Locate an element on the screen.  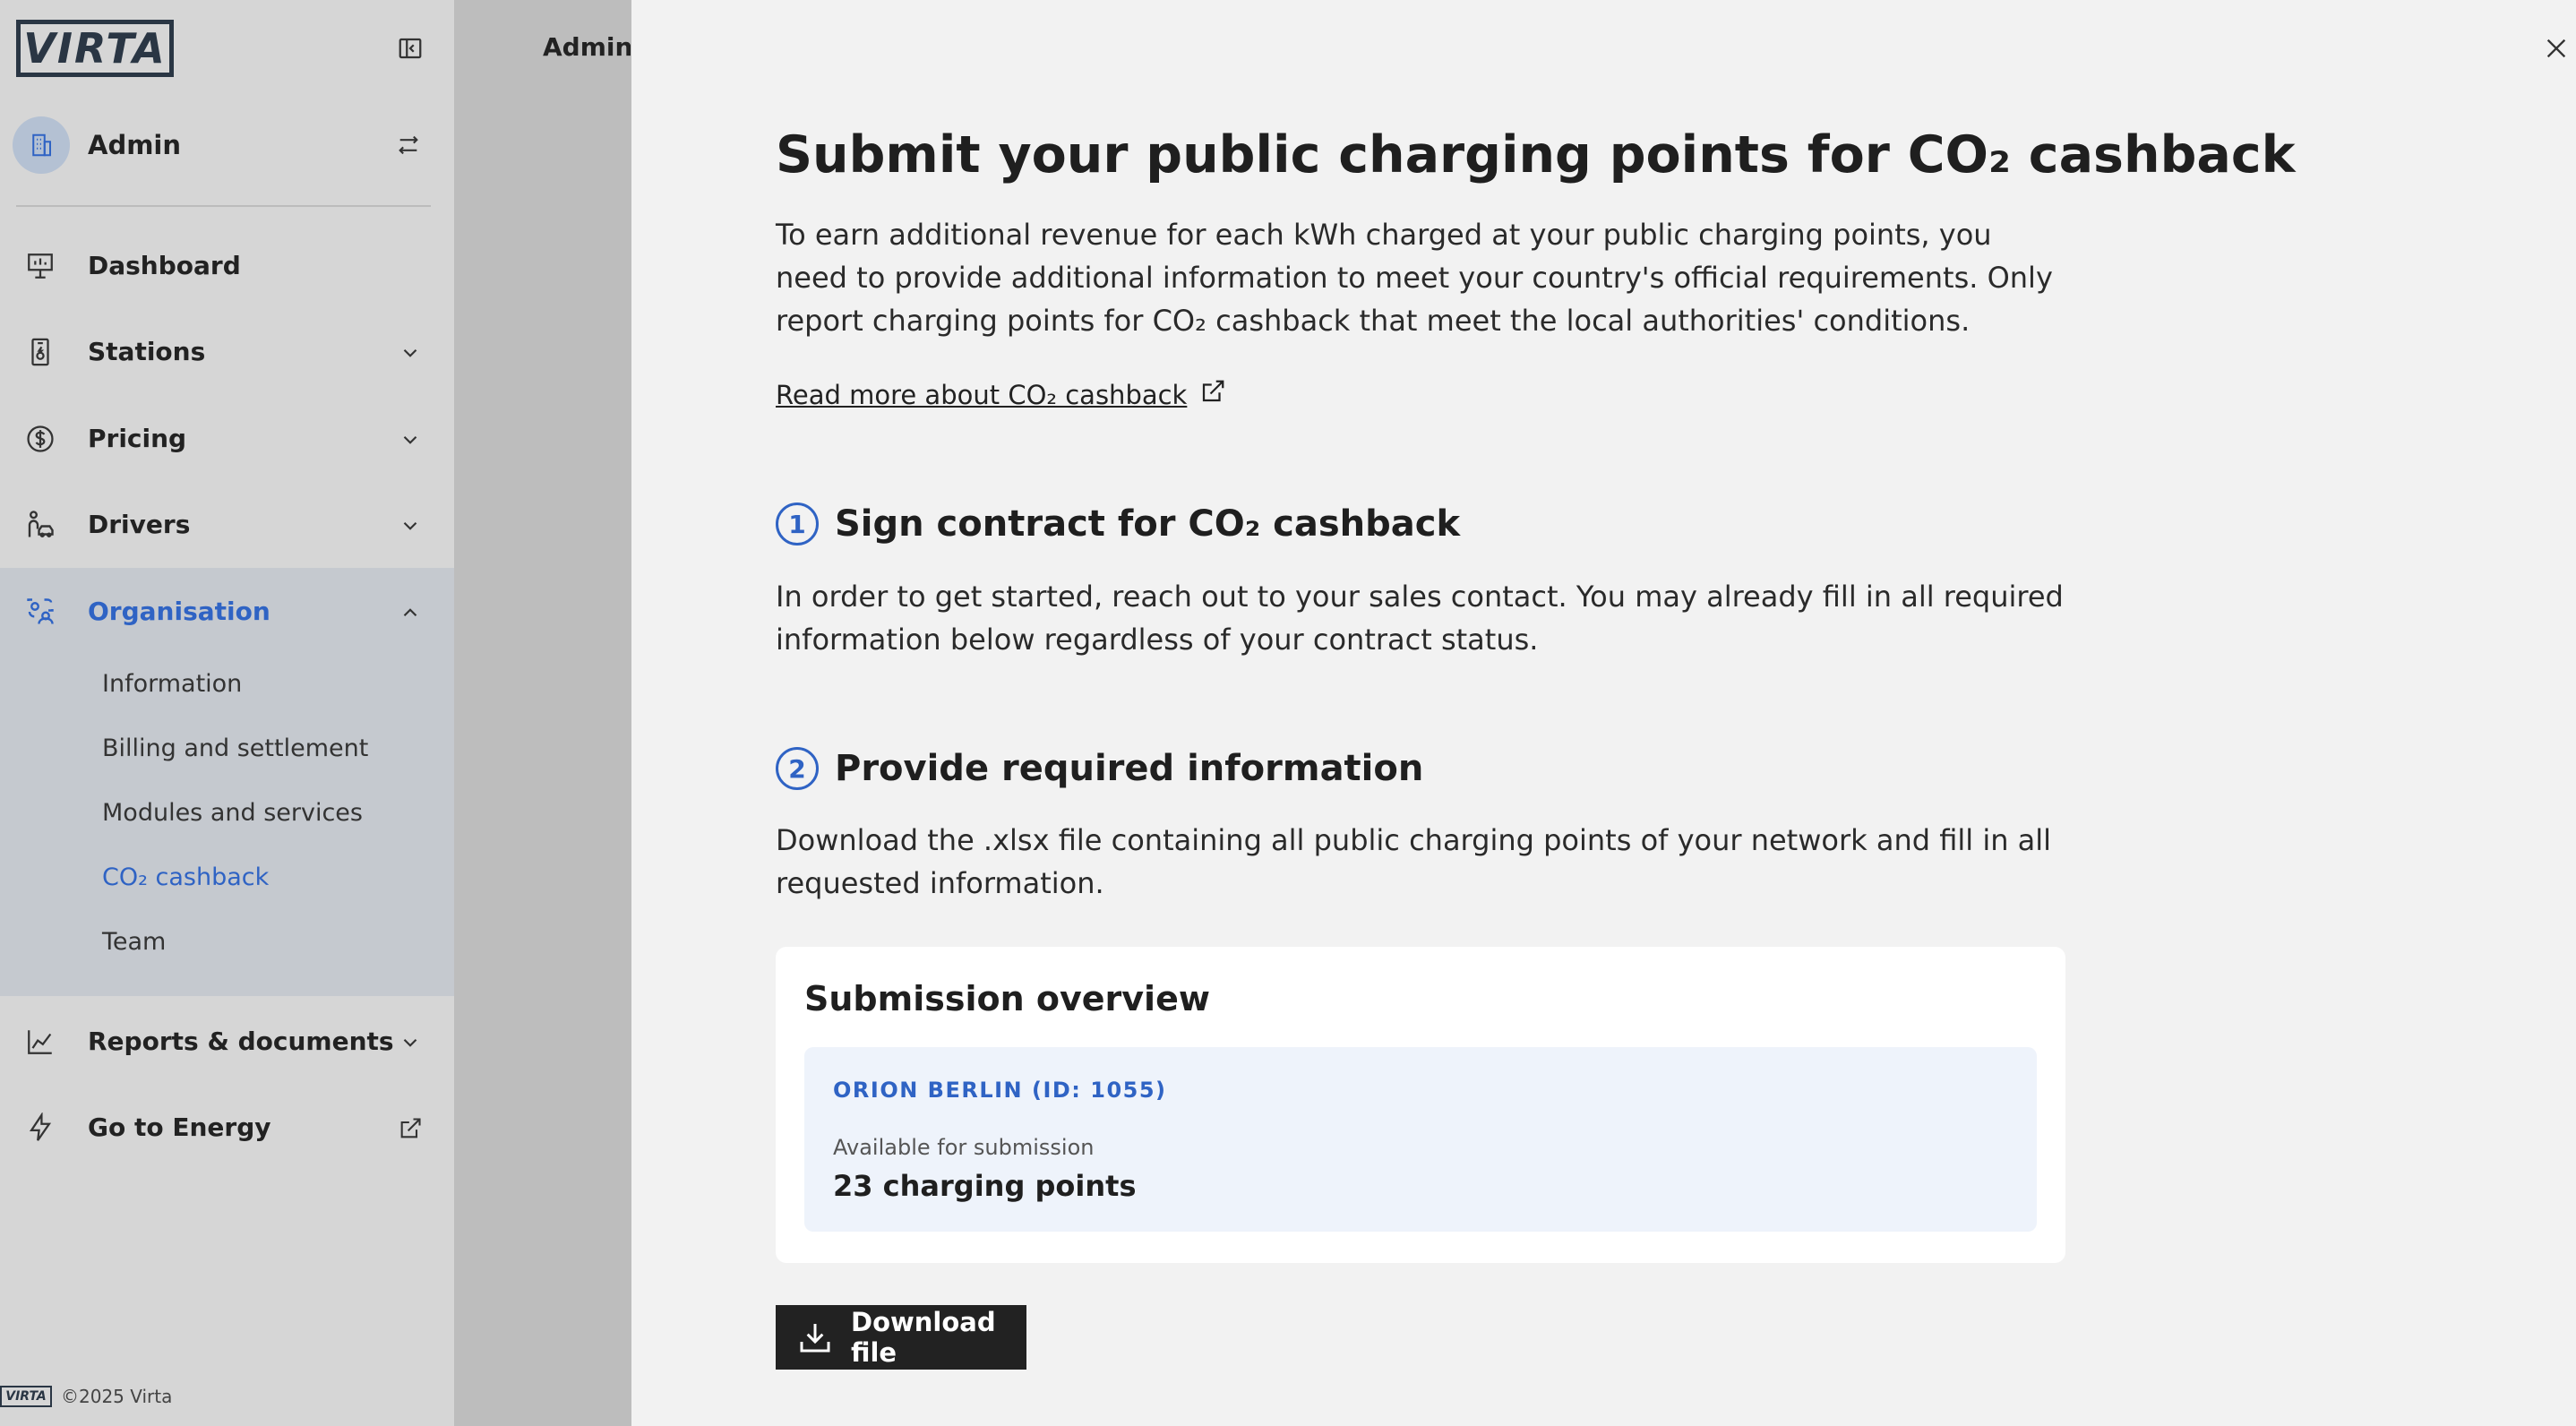
sidebar-footer: VIRTA ©2025 Virta is located at coordinates (86, 1396).